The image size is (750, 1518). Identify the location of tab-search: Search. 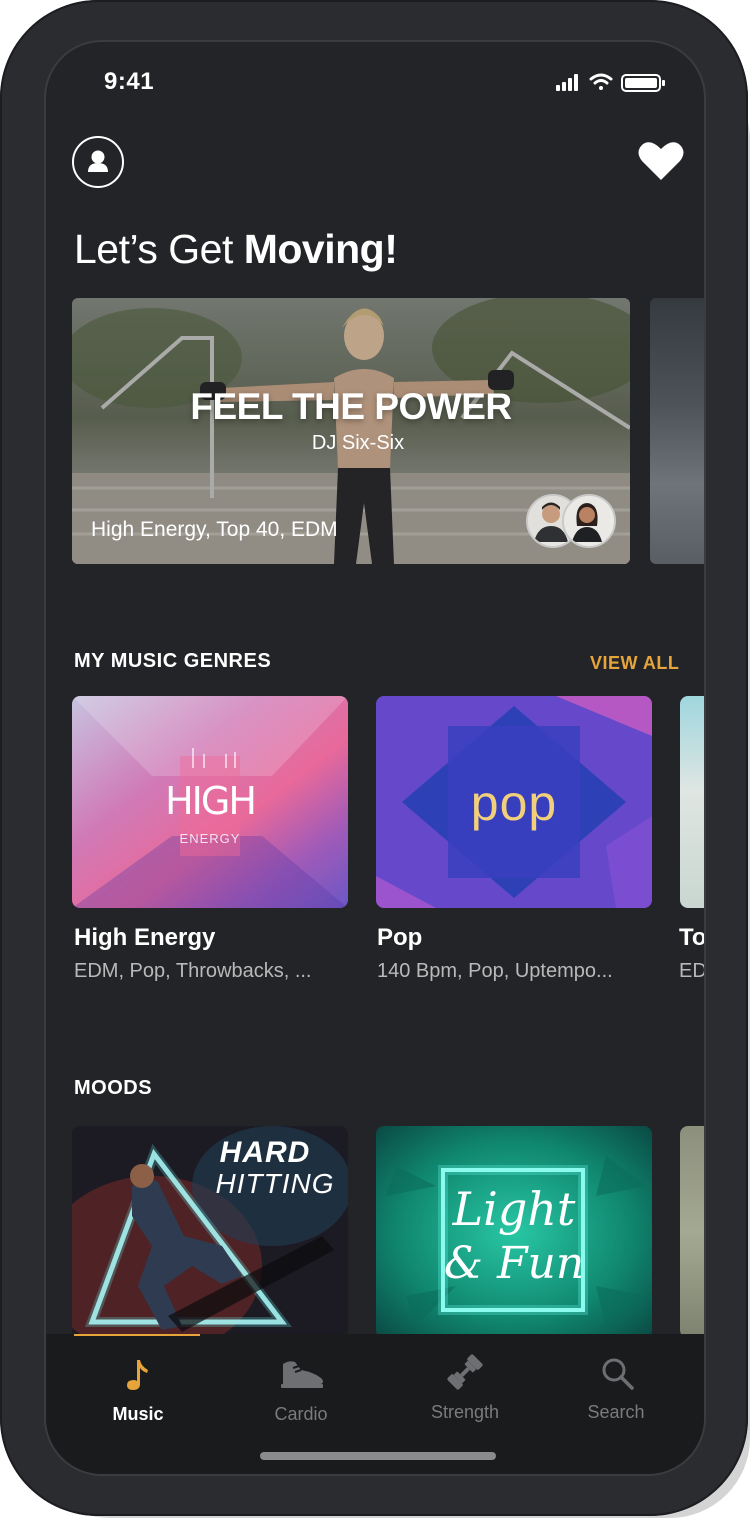
(616, 1389).